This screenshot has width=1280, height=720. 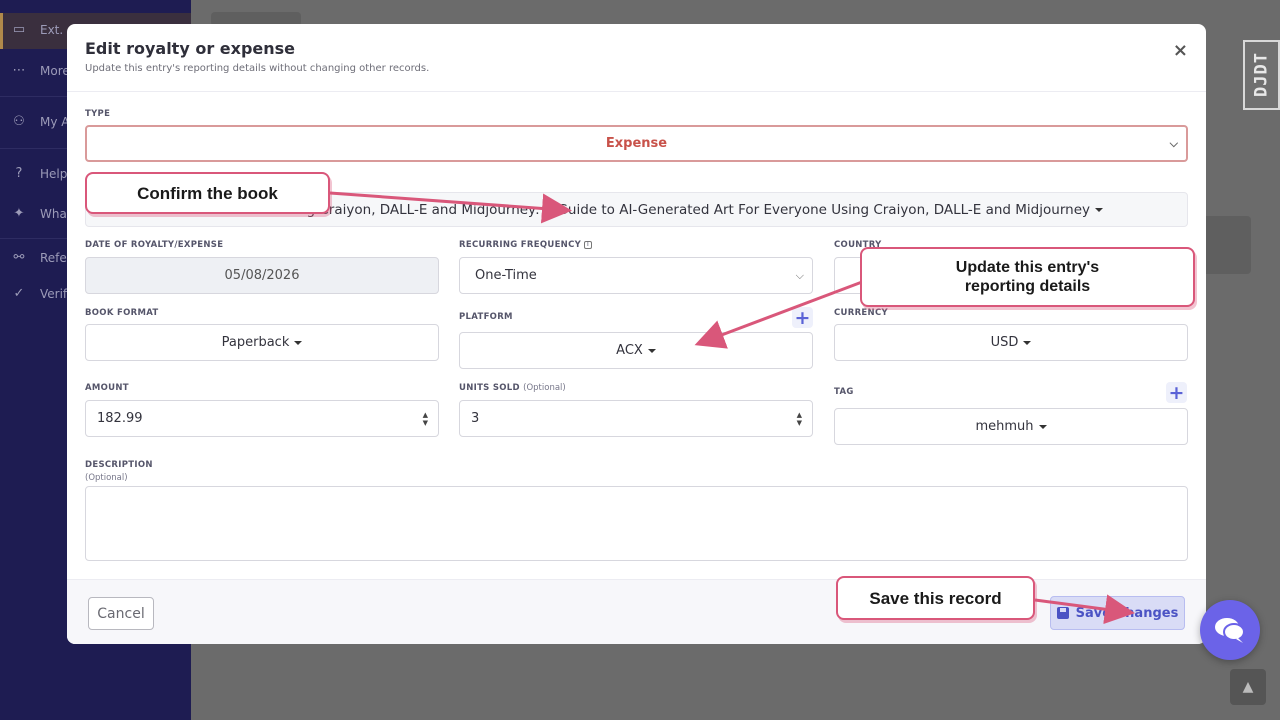 What do you see at coordinates (119, 465) in the screenshot?
I see `description-label: DESCRIPTION` at bounding box center [119, 465].